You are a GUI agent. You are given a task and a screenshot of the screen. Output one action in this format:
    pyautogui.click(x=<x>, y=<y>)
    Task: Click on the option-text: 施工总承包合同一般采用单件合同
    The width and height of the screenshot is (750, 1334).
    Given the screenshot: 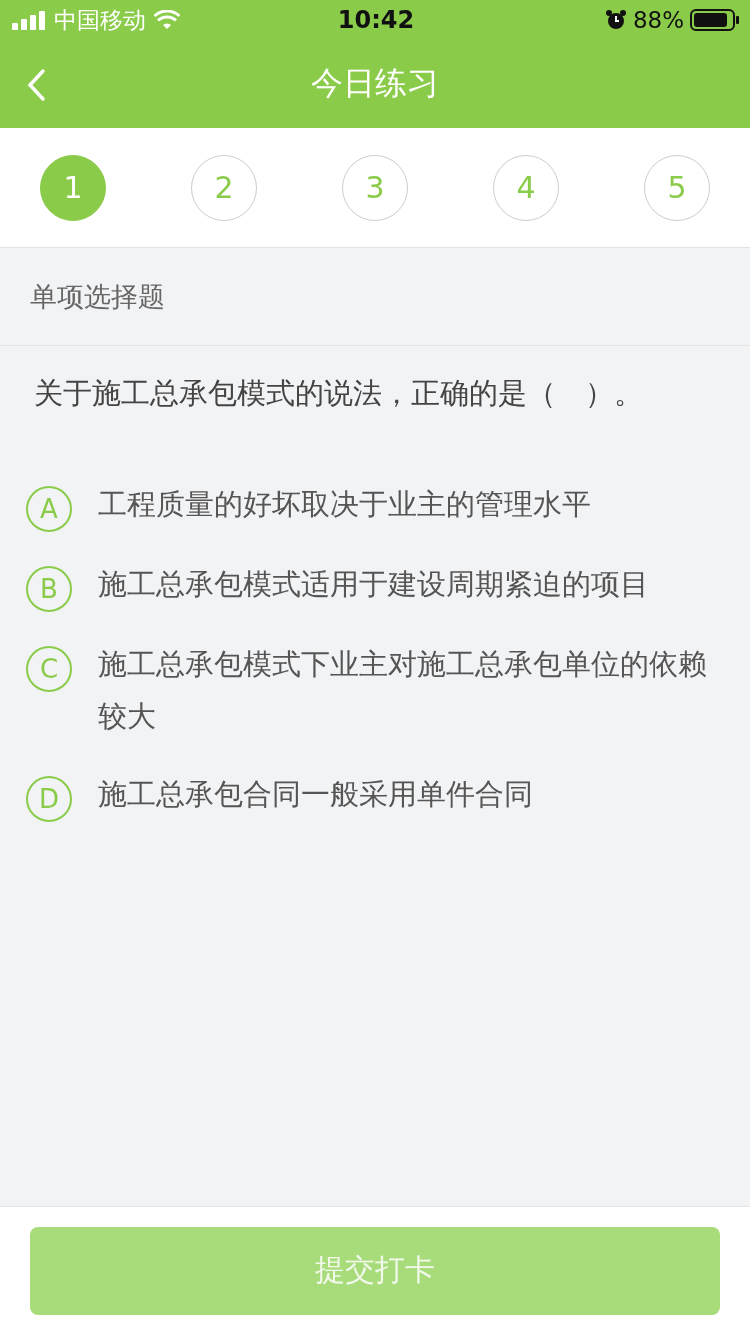 What is the action you would take?
    pyautogui.click(x=315, y=794)
    